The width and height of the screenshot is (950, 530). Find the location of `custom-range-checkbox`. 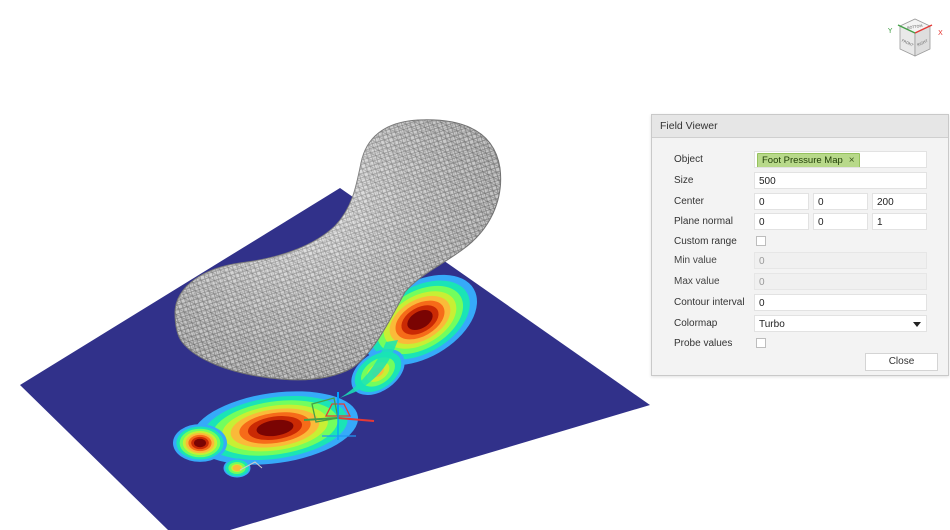

custom-range-checkbox is located at coordinates (761, 241).